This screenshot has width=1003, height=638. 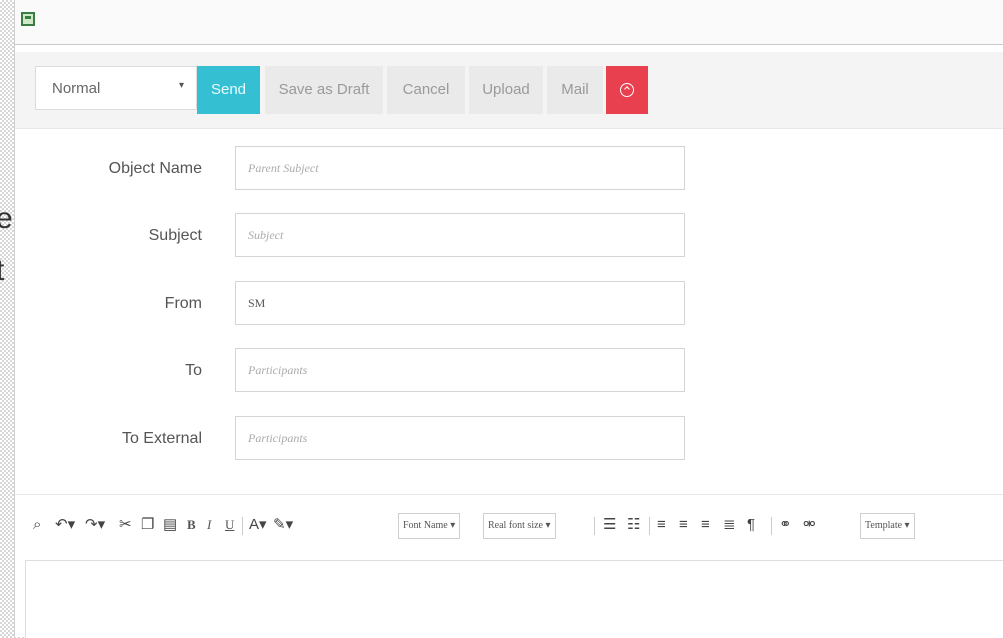 I want to click on undo-icon: ↶▾, so click(x=65, y=525).